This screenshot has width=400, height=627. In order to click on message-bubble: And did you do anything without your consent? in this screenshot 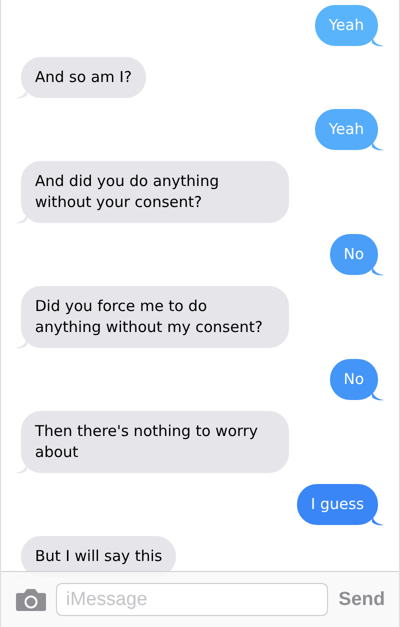, I will do `click(155, 192)`.